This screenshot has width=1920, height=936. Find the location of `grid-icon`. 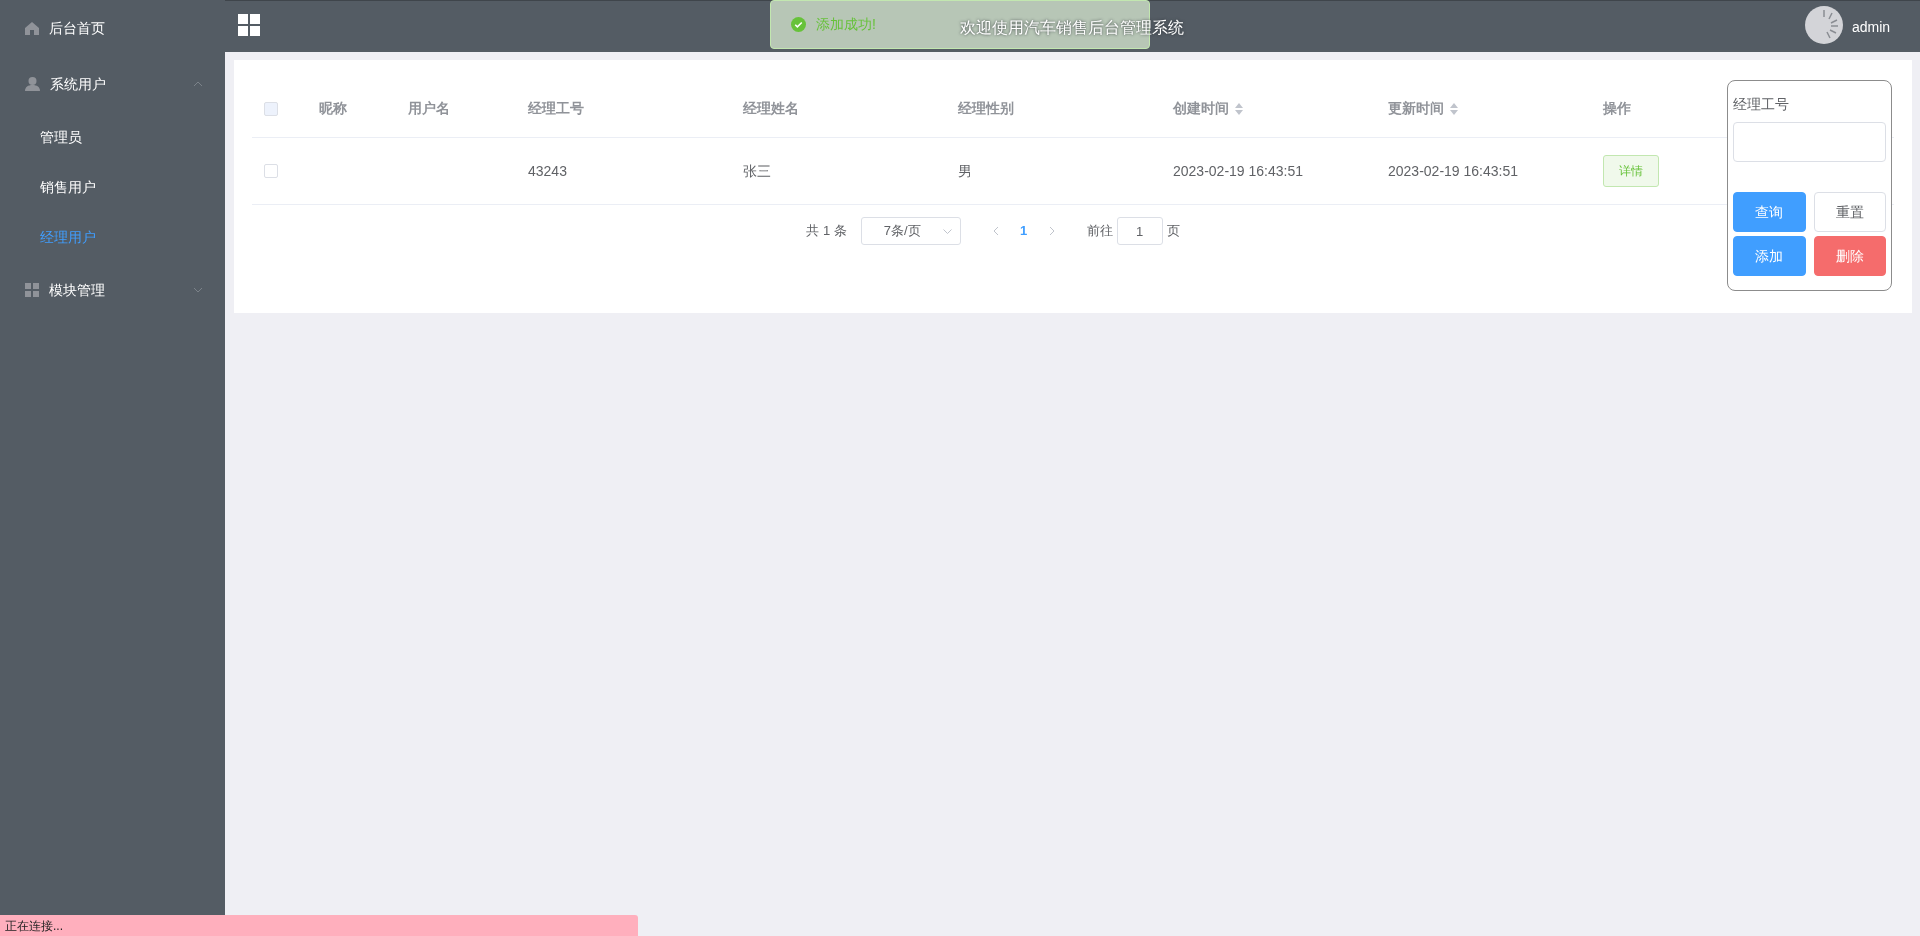

grid-icon is located at coordinates (32, 290).